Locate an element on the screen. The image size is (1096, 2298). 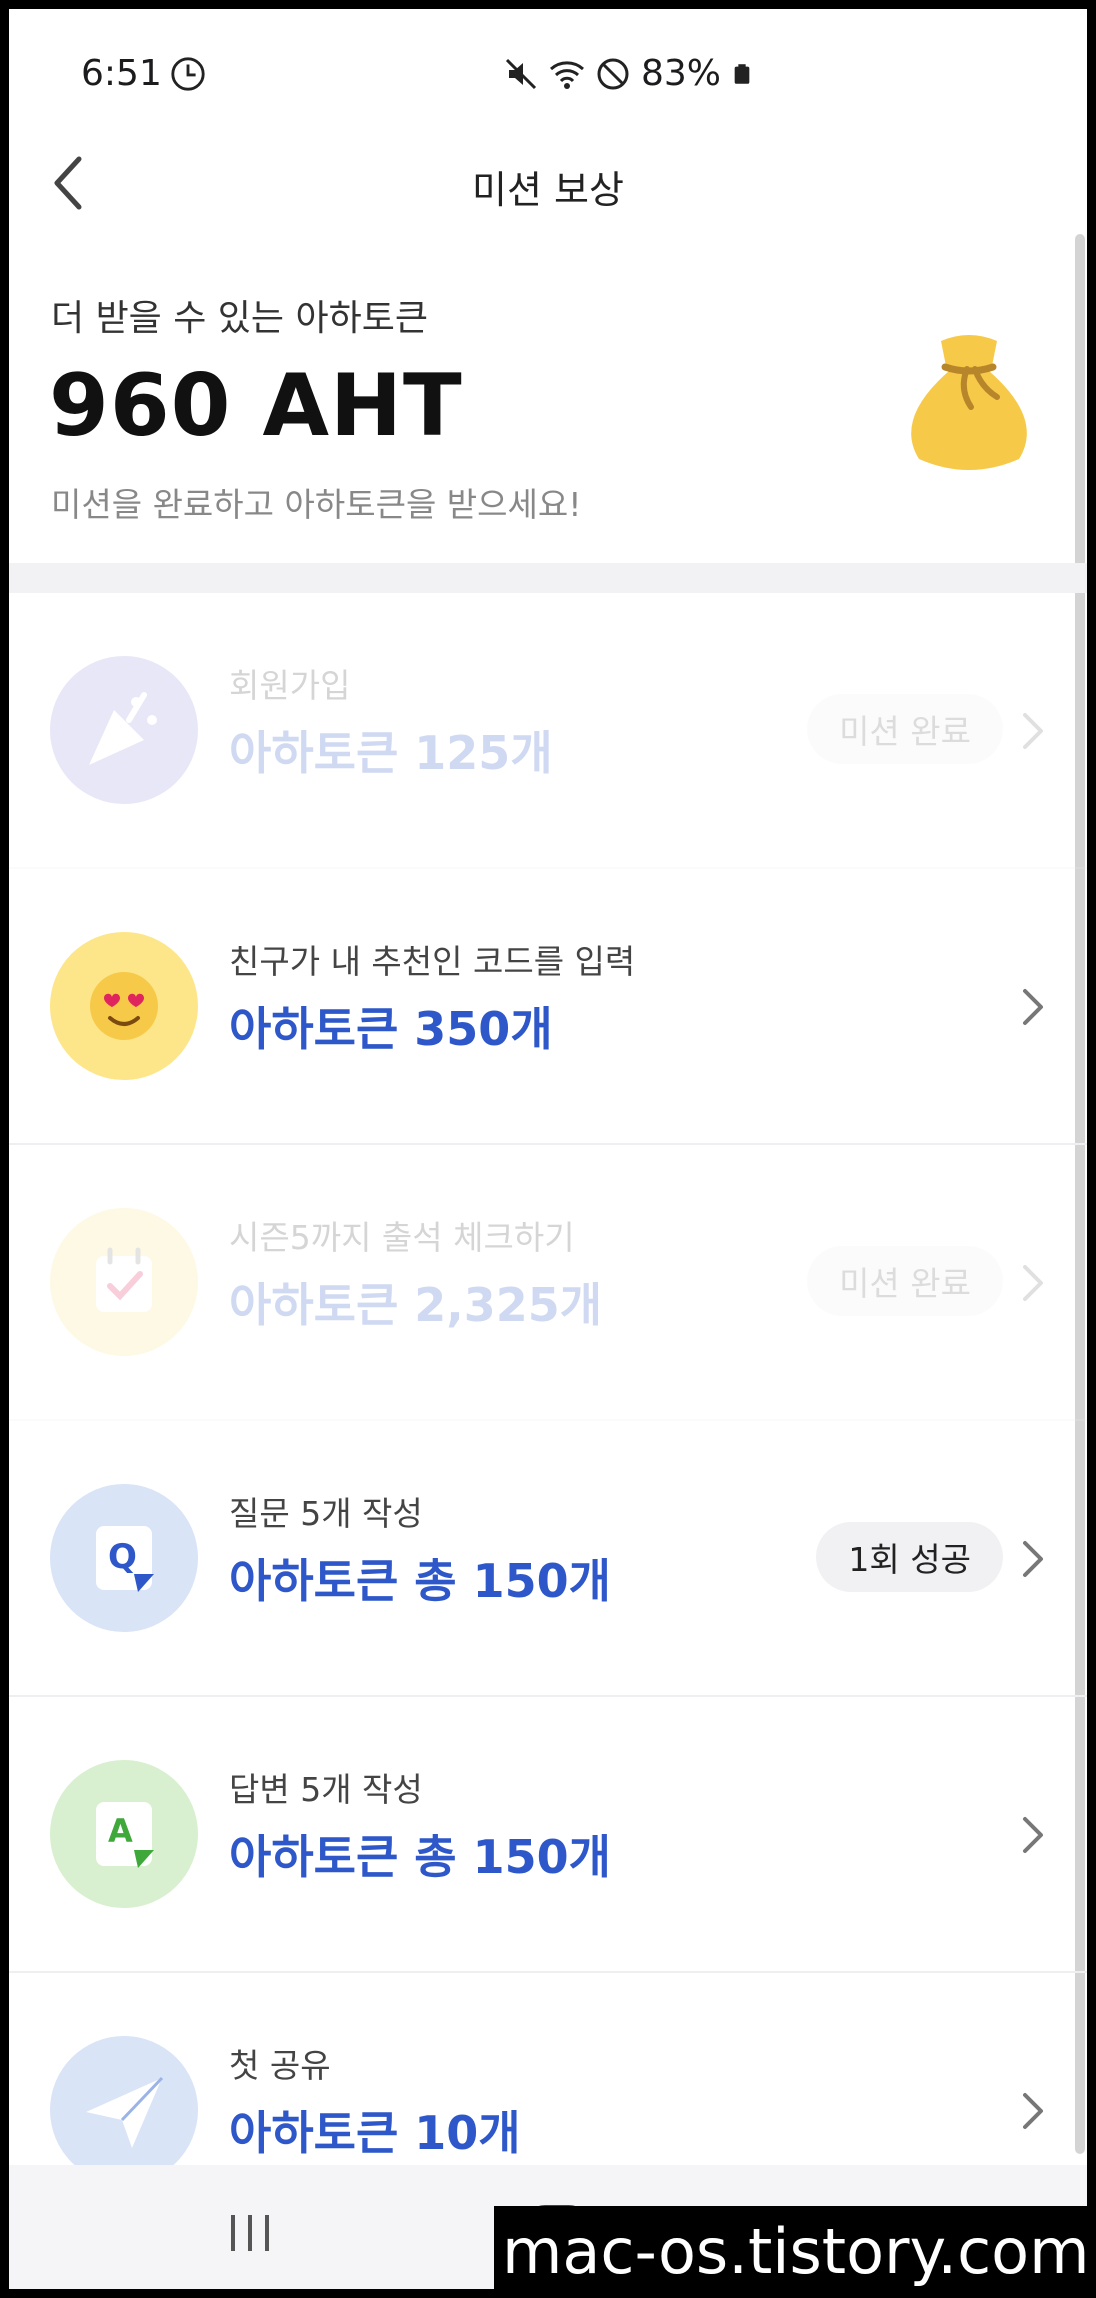
mission-reward: 아하토큰 125개 is located at coordinates (391, 753).